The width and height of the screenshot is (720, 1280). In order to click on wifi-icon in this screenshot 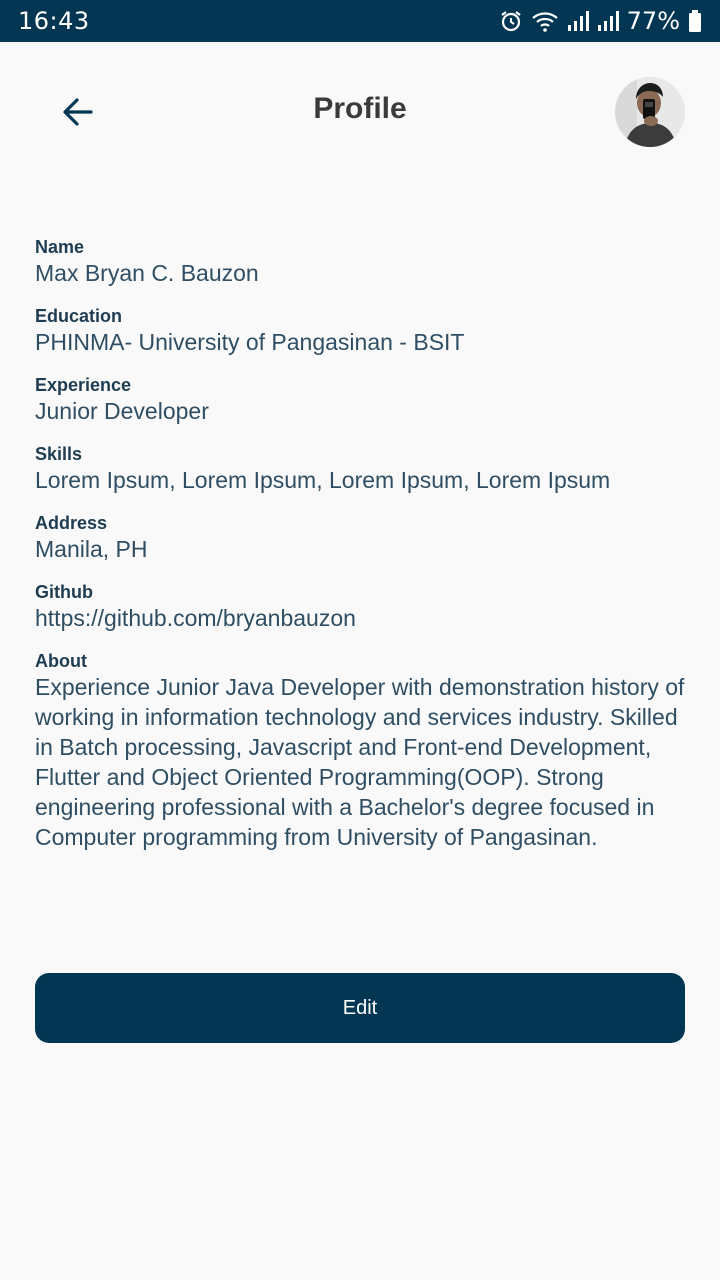, I will do `click(545, 21)`.